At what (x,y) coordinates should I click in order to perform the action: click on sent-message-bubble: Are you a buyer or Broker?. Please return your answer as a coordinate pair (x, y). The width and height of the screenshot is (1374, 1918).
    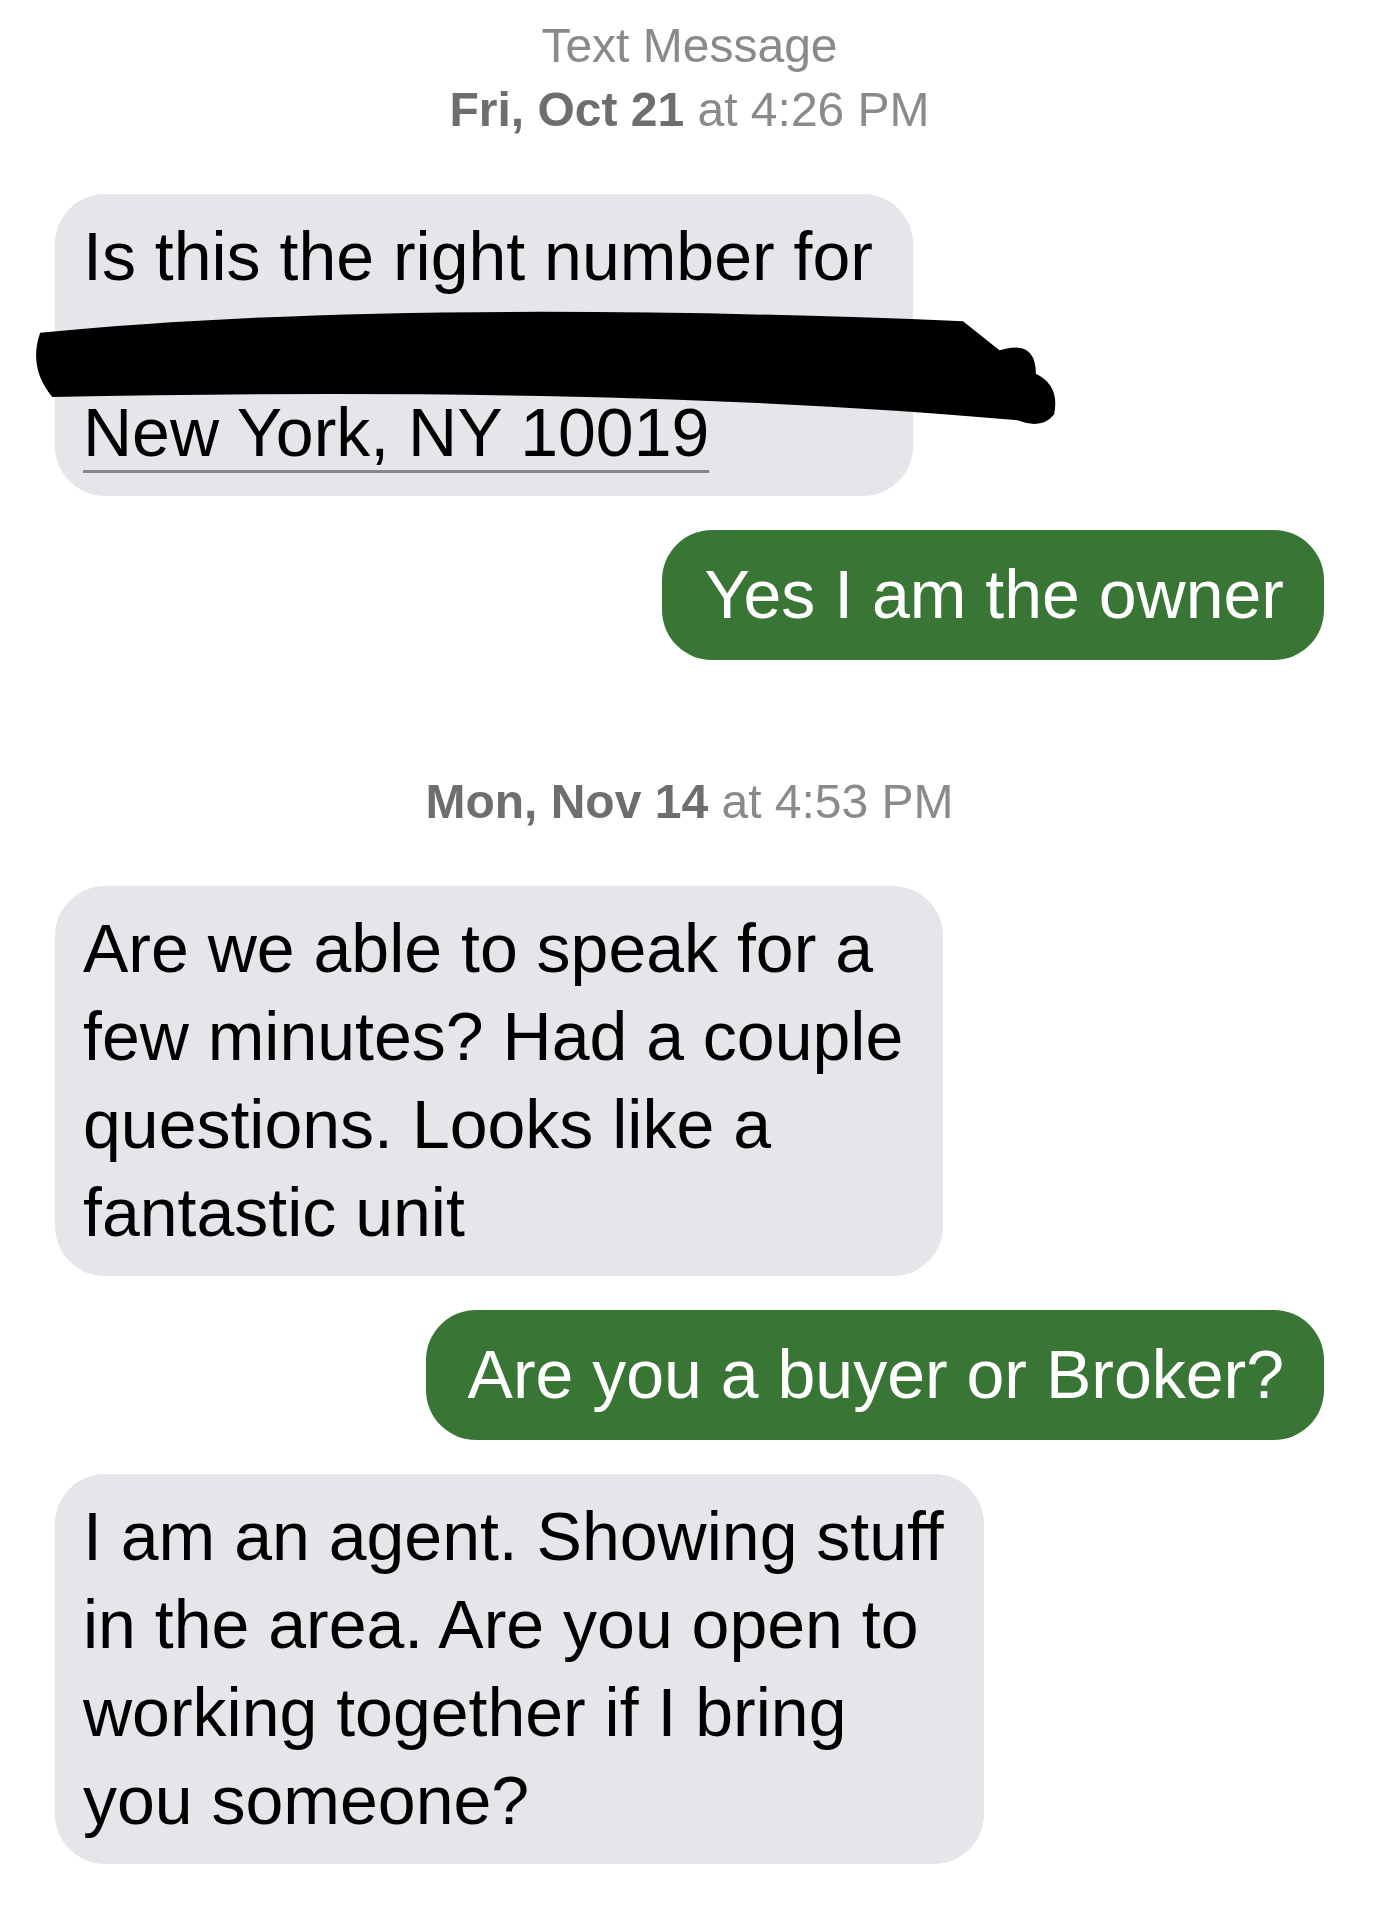
    Looking at the image, I should click on (874, 1375).